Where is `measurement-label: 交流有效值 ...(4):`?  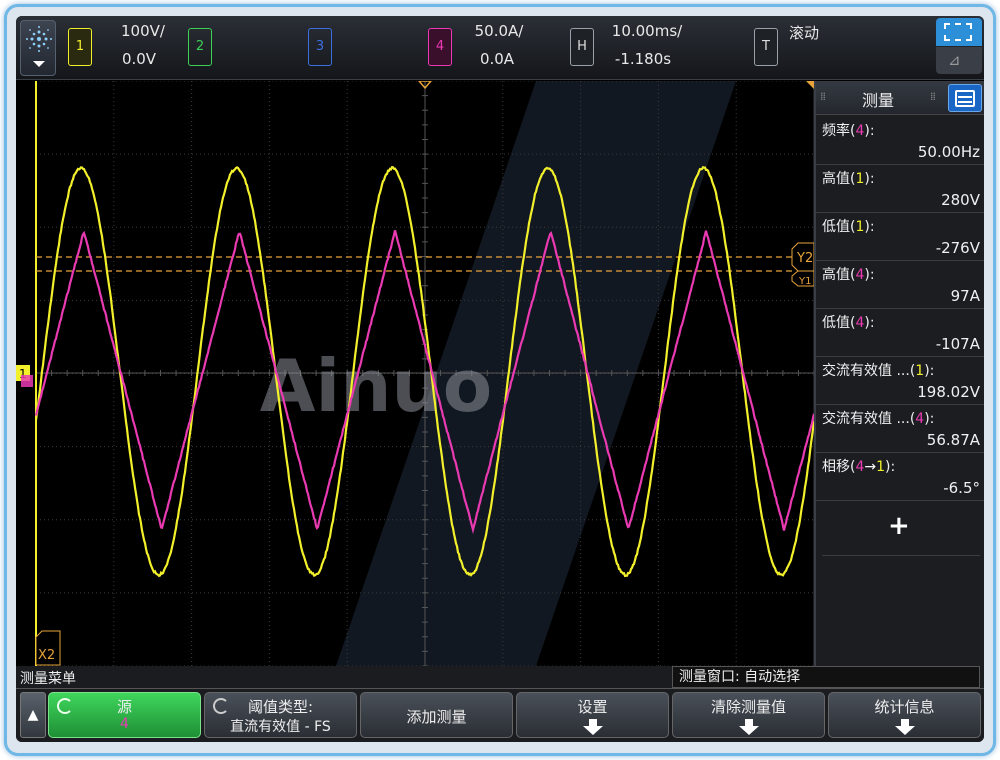 measurement-label: 交流有效值 ...(4): is located at coordinates (878, 418).